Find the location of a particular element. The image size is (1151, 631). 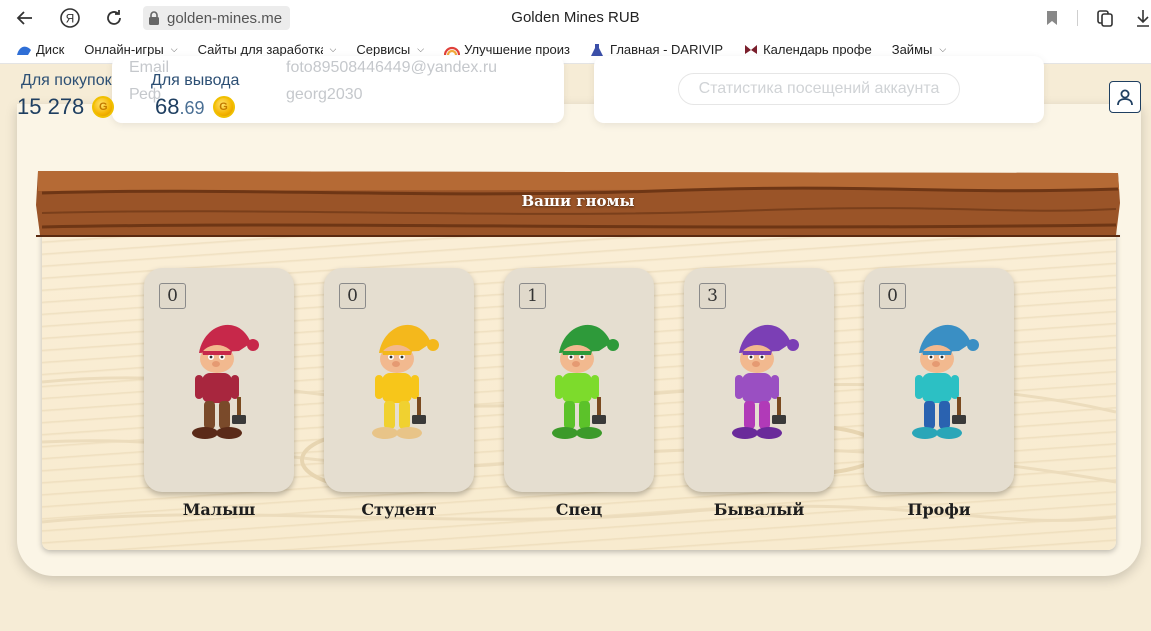

toolbar-divider is located at coordinates (1077, 18).